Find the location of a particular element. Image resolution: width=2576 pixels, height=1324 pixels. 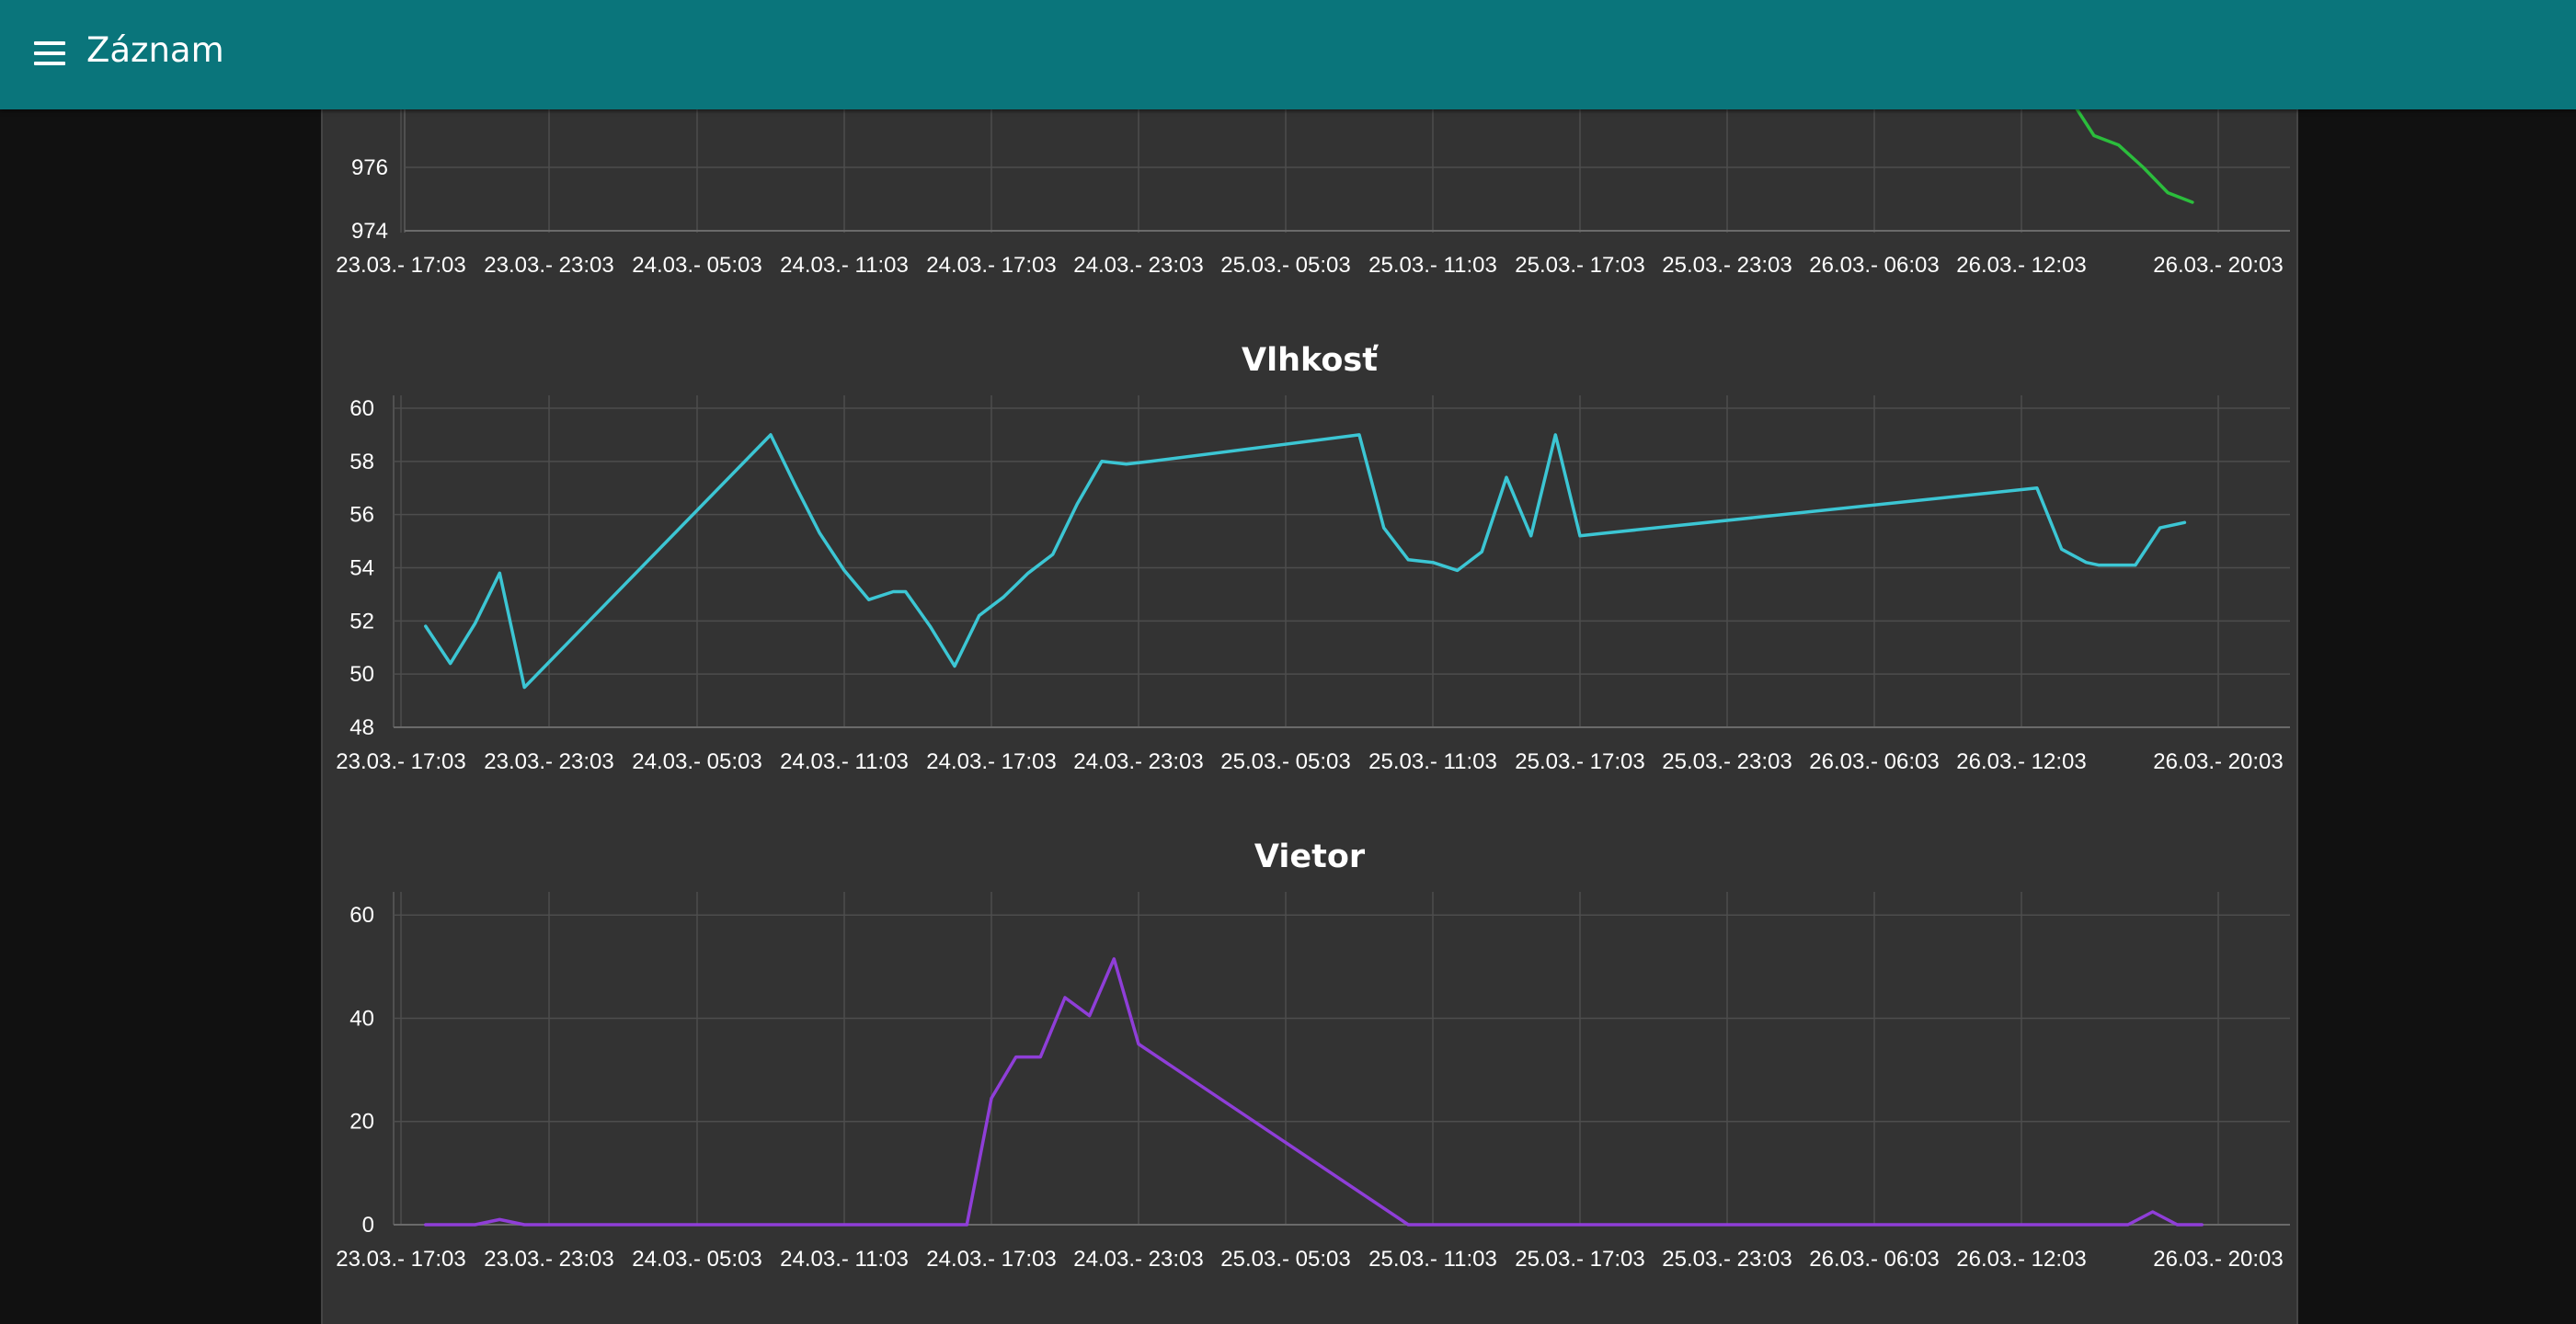

y-tick-label: 976 is located at coordinates (369, 167).